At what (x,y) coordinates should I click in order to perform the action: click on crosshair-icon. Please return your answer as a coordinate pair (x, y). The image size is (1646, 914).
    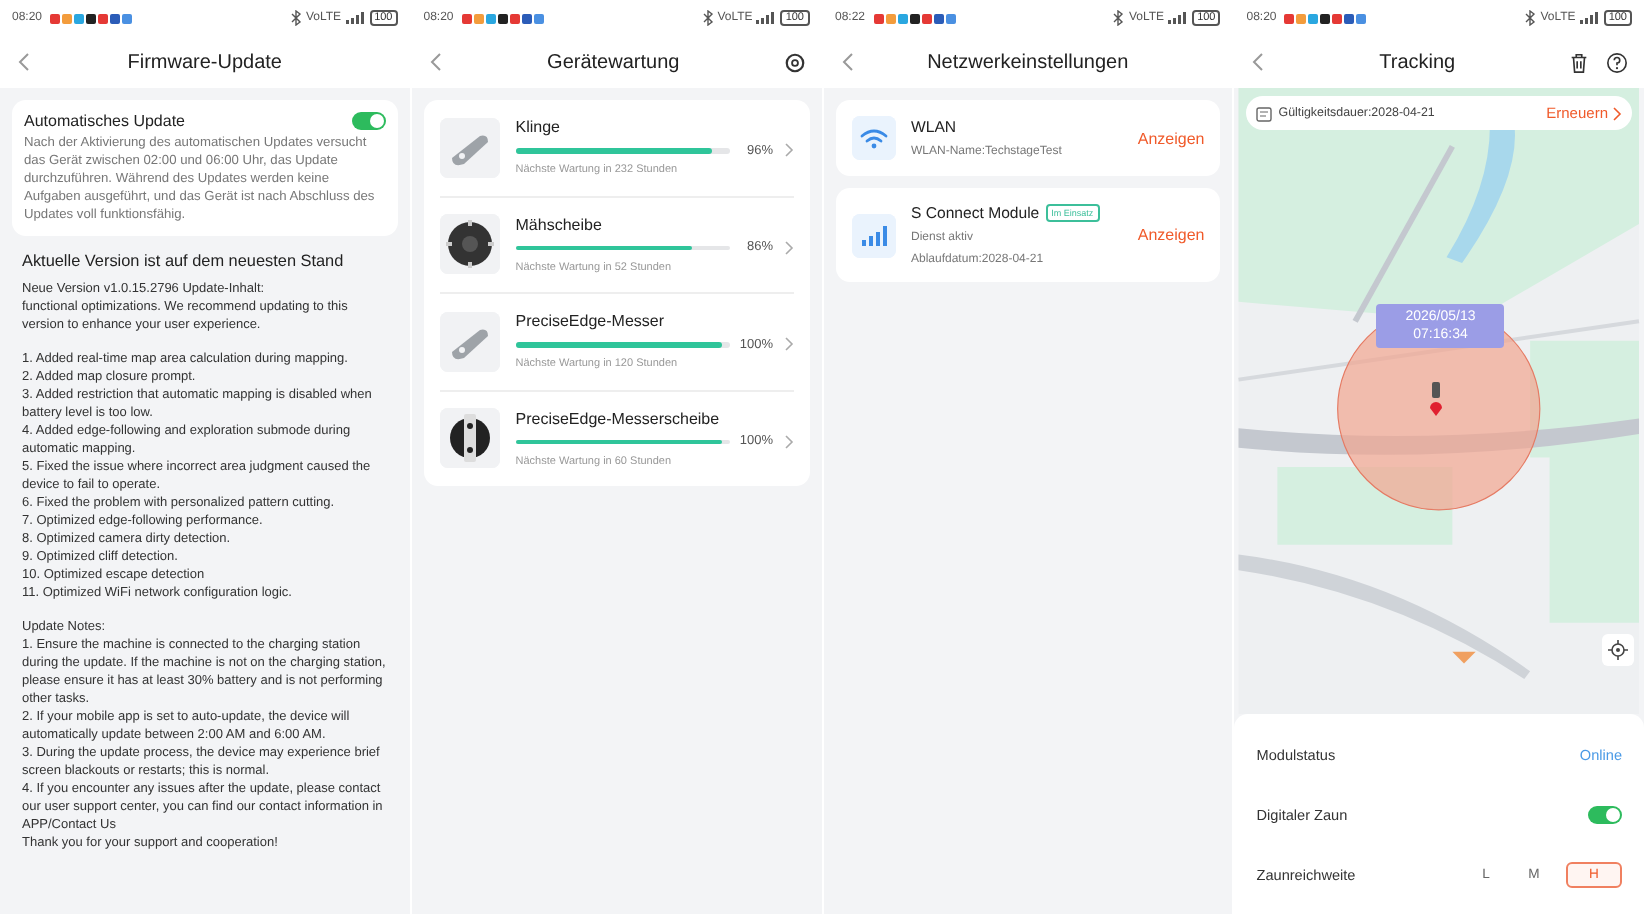
    Looking at the image, I should click on (1618, 650).